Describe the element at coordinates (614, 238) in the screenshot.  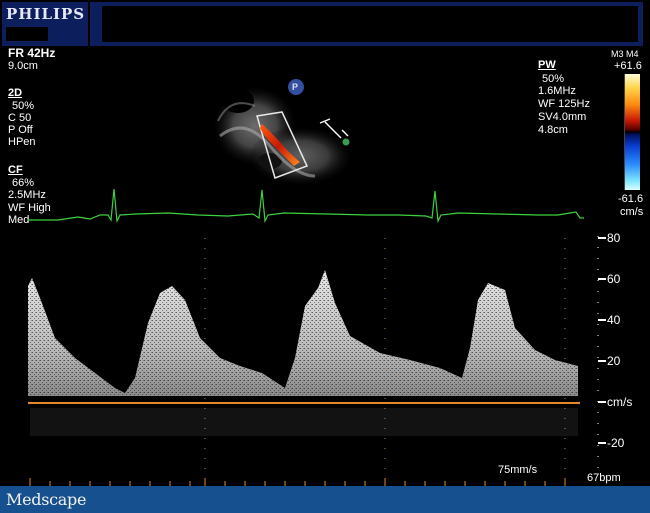
I see `axis-label-80: 80` at that location.